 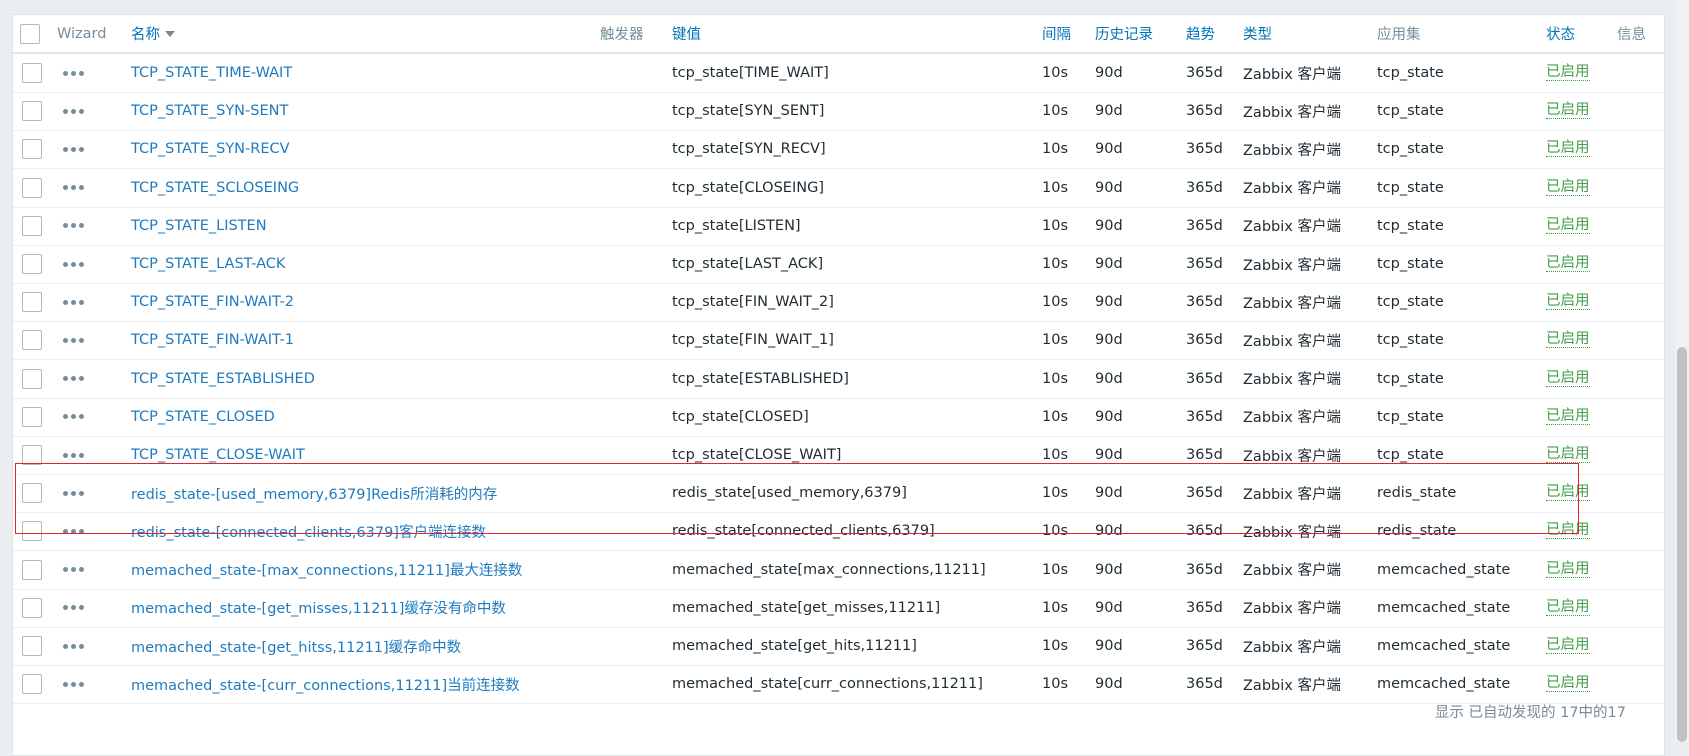 What do you see at coordinates (318, 608) in the screenshot?
I see `item-name-link: memached_state-[get_misses,11211]缓存没有命中数` at bounding box center [318, 608].